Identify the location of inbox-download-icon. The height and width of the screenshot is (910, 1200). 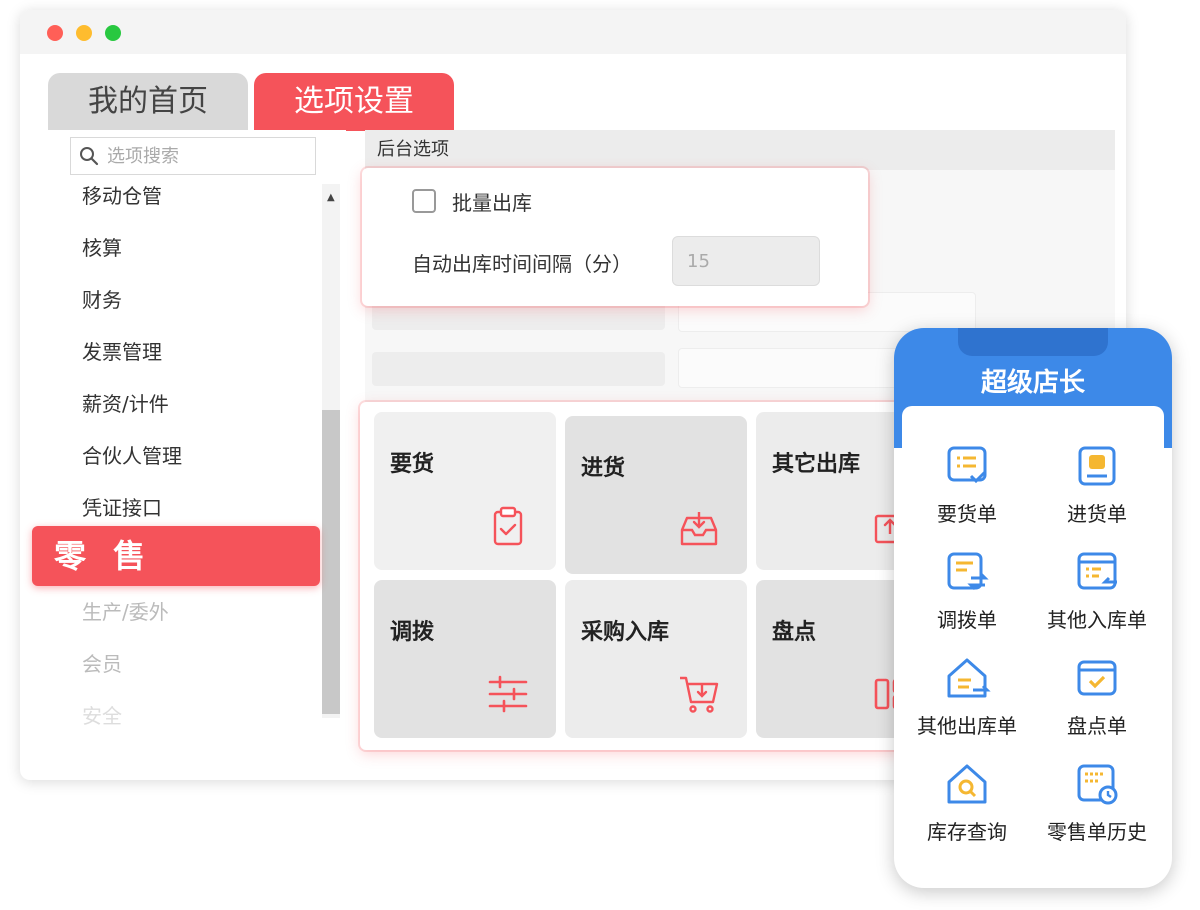
(699, 529).